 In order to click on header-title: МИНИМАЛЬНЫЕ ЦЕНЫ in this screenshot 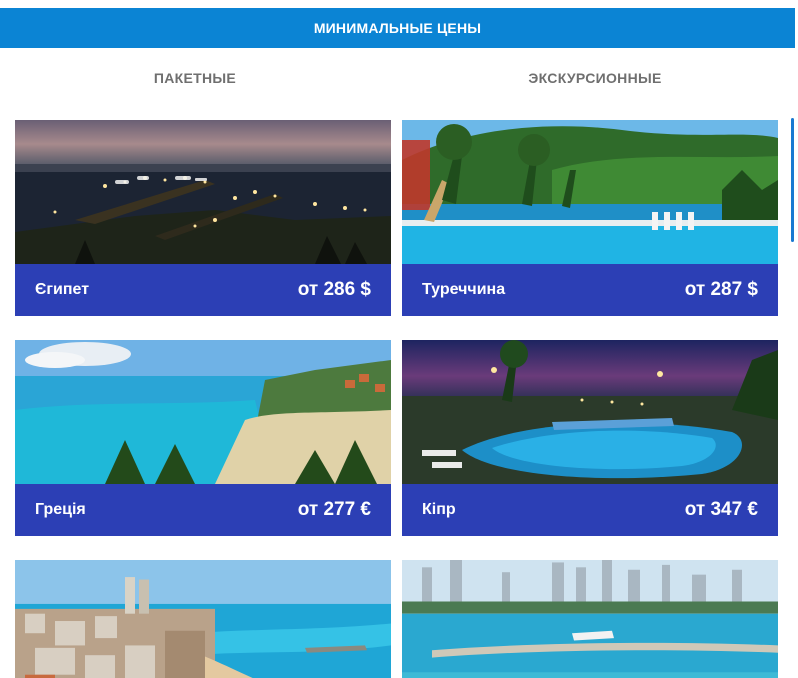, I will do `click(397, 28)`.